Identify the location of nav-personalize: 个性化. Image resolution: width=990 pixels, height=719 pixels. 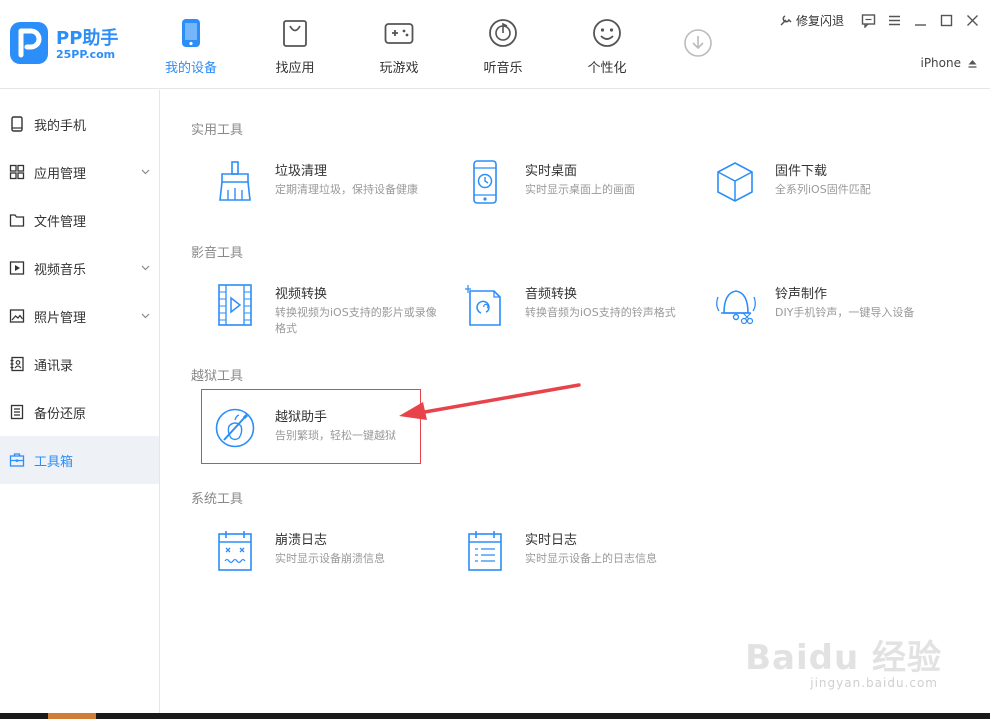
(607, 49).